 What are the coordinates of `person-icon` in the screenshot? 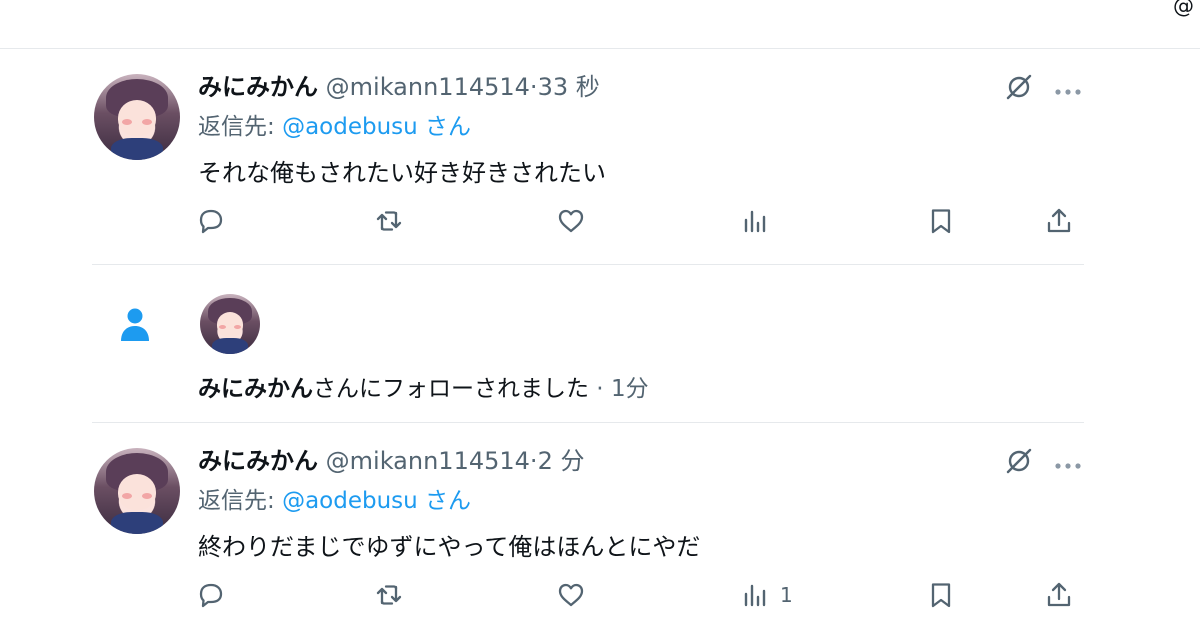 It's located at (135, 324).